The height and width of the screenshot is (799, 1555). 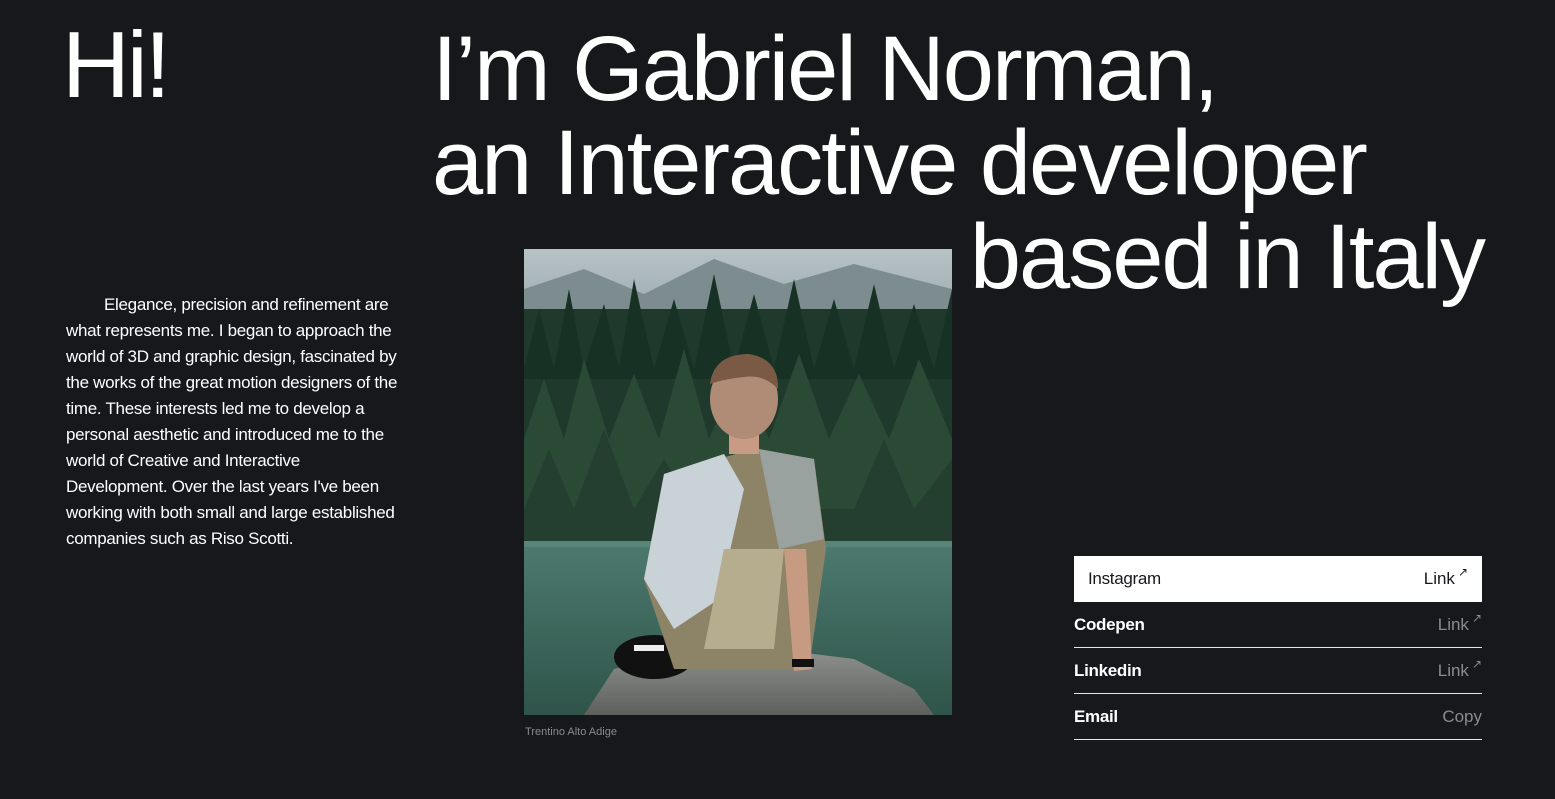 I want to click on headline-line-2: an Interactive developer, so click(x=900, y=163).